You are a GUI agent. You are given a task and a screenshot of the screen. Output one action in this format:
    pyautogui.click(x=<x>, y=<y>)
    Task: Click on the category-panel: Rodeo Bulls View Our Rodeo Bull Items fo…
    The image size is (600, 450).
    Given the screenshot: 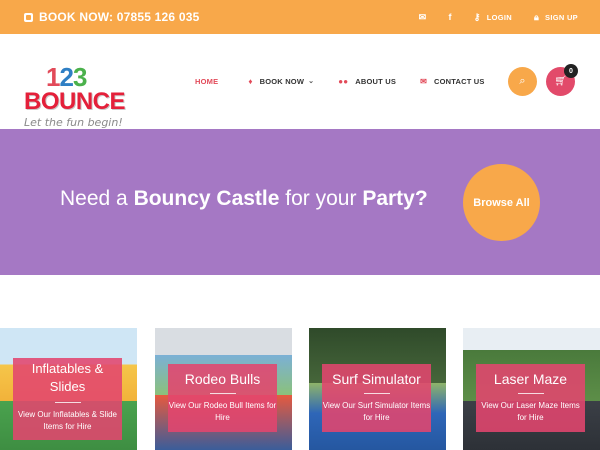 What is the action you would take?
    pyautogui.click(x=222, y=398)
    